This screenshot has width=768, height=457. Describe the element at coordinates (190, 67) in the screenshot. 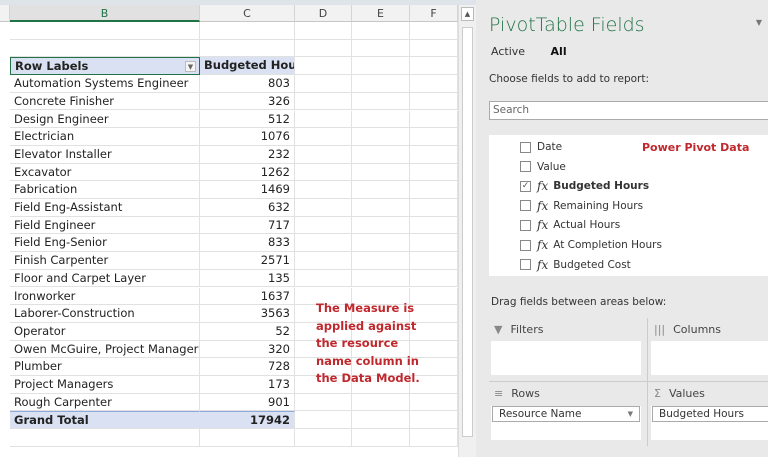

I see `filter-dropdown-icon: ▼` at that location.